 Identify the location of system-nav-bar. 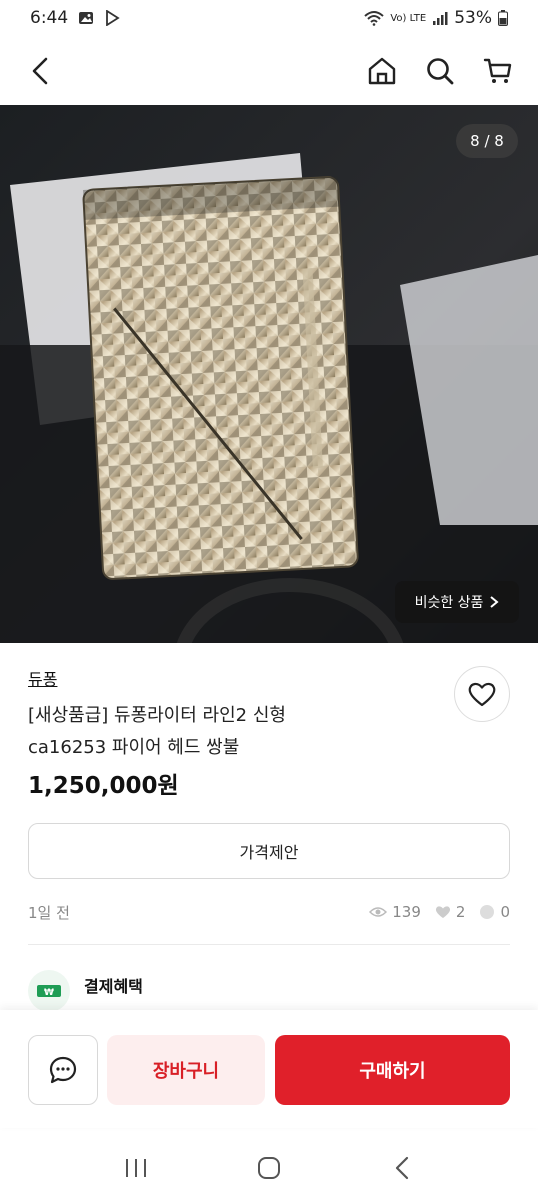
(269, 1167).